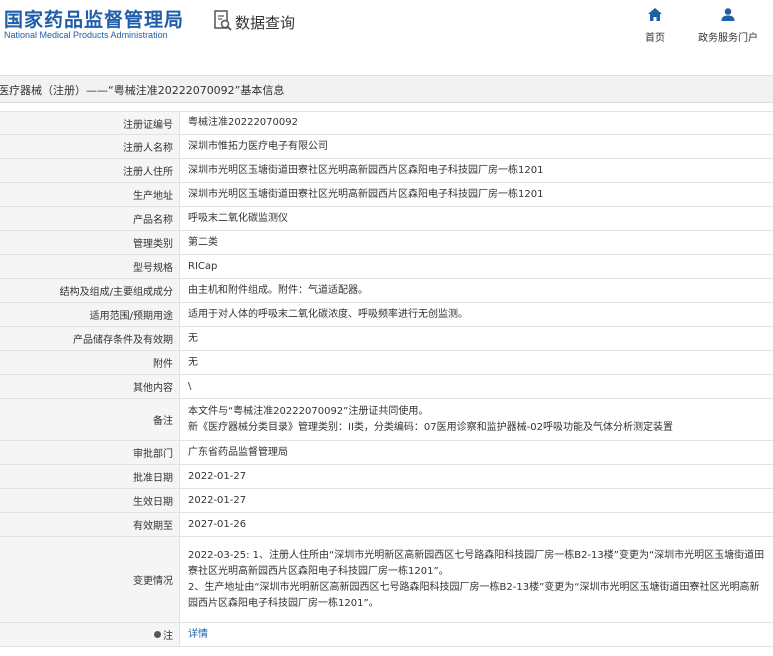  Describe the element at coordinates (90, 314) in the screenshot. I see `row-label: 适用范围/预期用途` at that location.